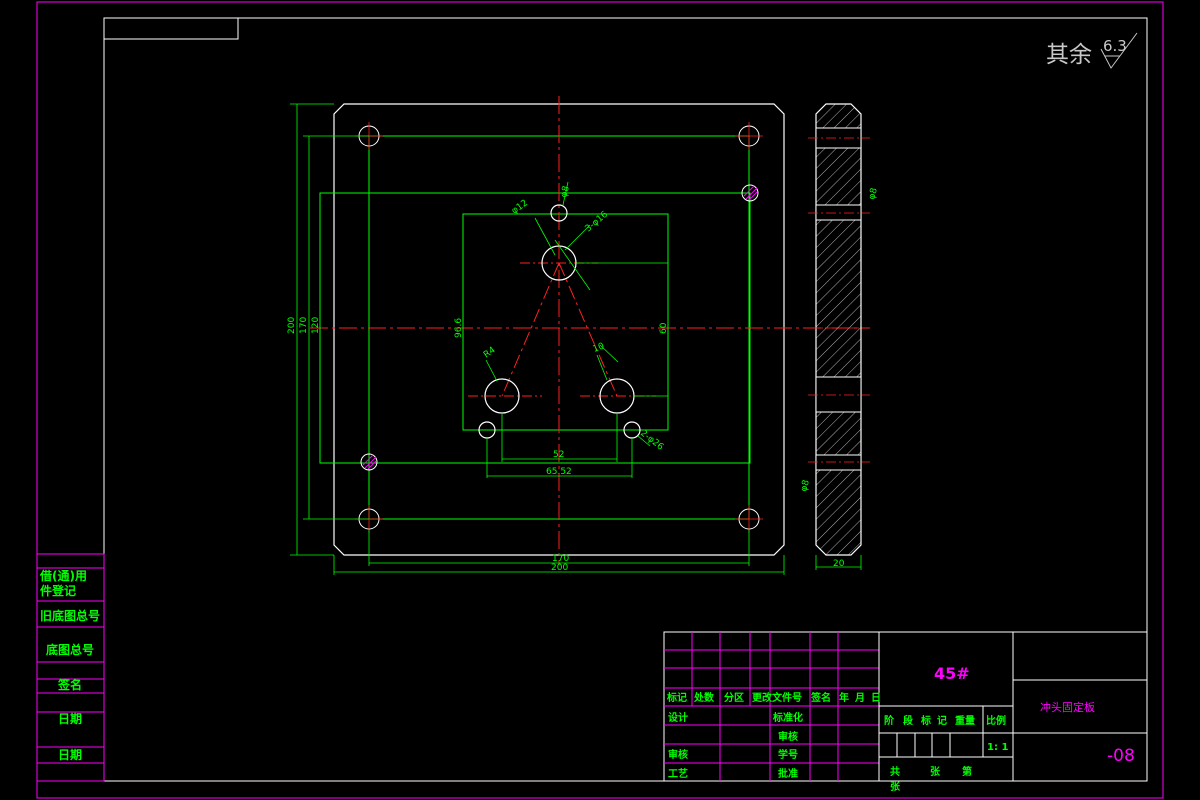 This screenshot has width=1200, height=800. Describe the element at coordinates (70, 667) in the screenshot. I see `left-stamp-column: 借(通)用 件登记 旧底图总号 底图总号 签名 日期 日期` at that location.